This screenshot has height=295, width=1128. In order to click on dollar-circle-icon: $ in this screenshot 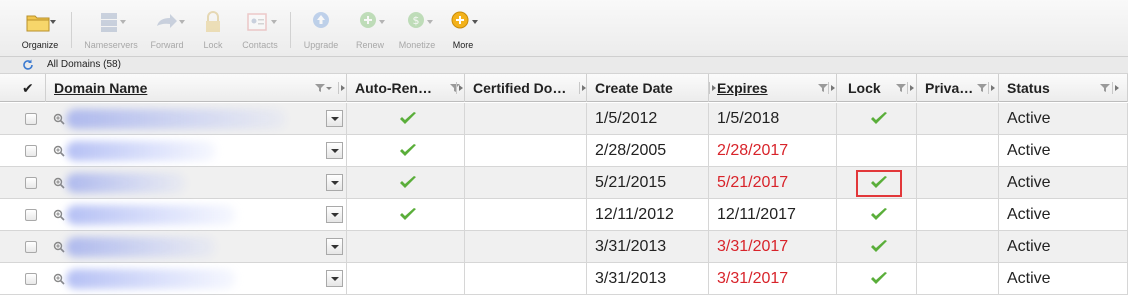, I will do `click(416, 20)`.